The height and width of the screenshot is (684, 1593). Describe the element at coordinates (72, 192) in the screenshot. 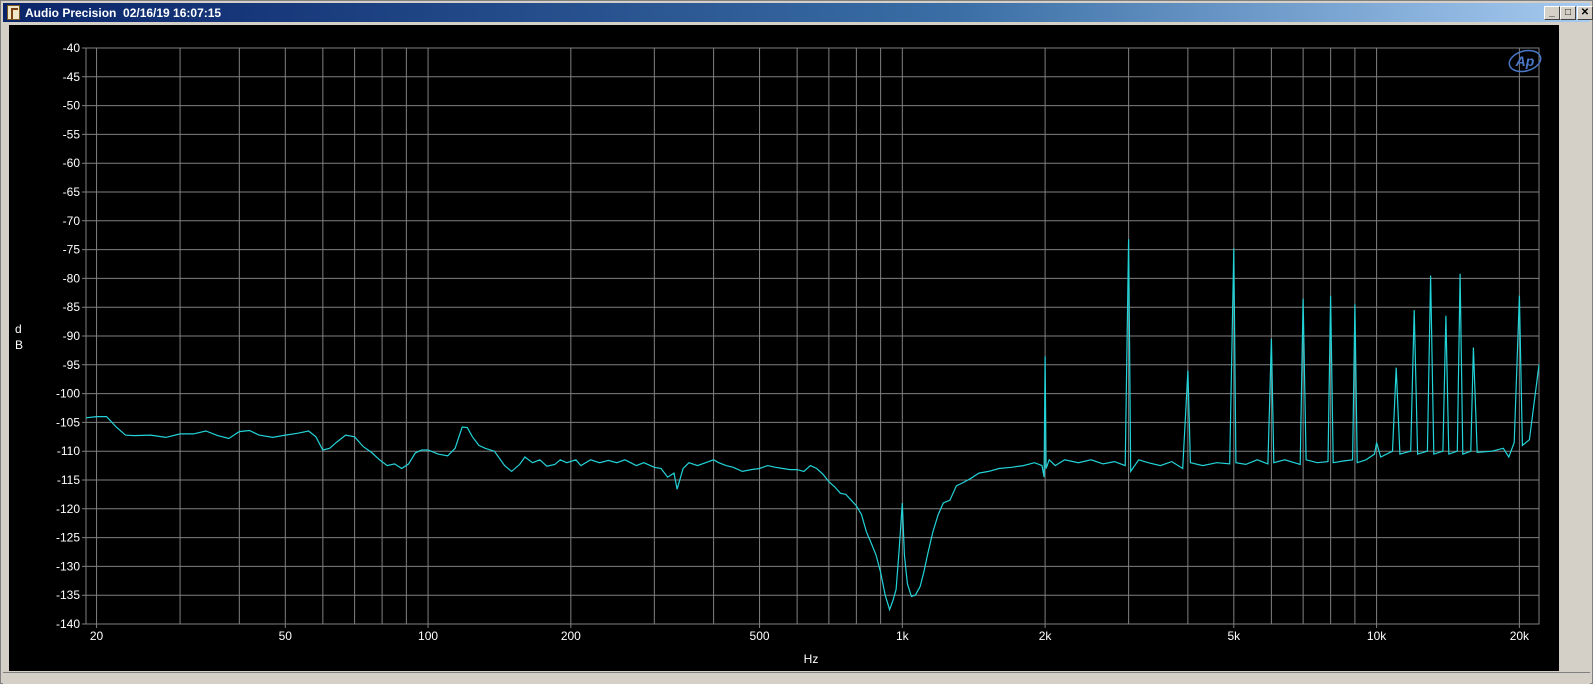

I see `y-tick-label: -65` at that location.